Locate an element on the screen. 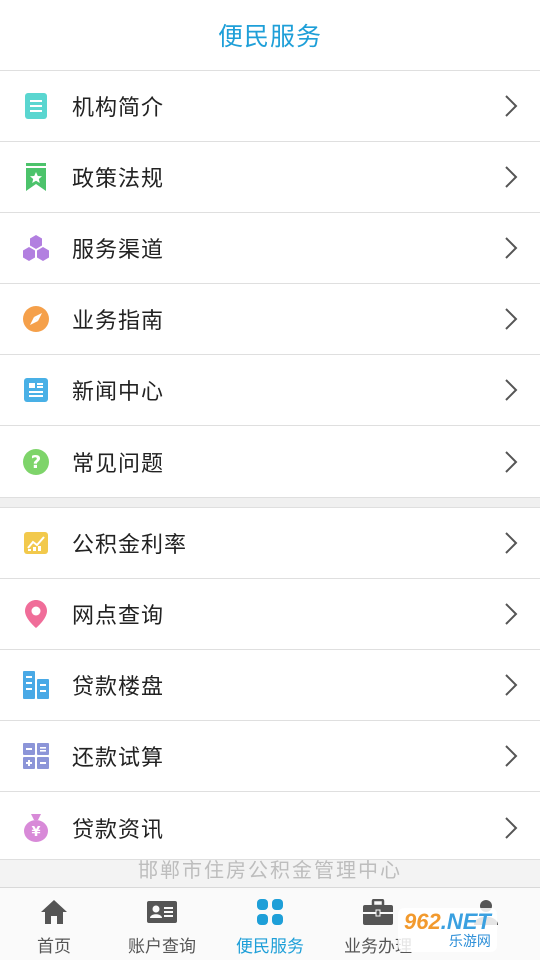 This screenshot has height=960, width=540. bookmark-star-icon is located at coordinates (36, 177).